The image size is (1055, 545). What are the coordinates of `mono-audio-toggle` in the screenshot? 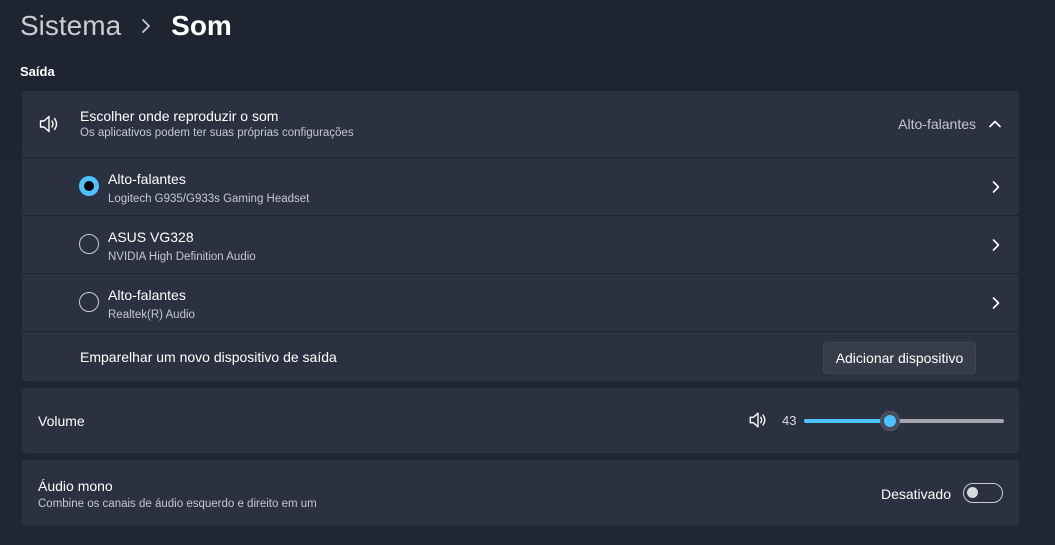 It's located at (983, 493).